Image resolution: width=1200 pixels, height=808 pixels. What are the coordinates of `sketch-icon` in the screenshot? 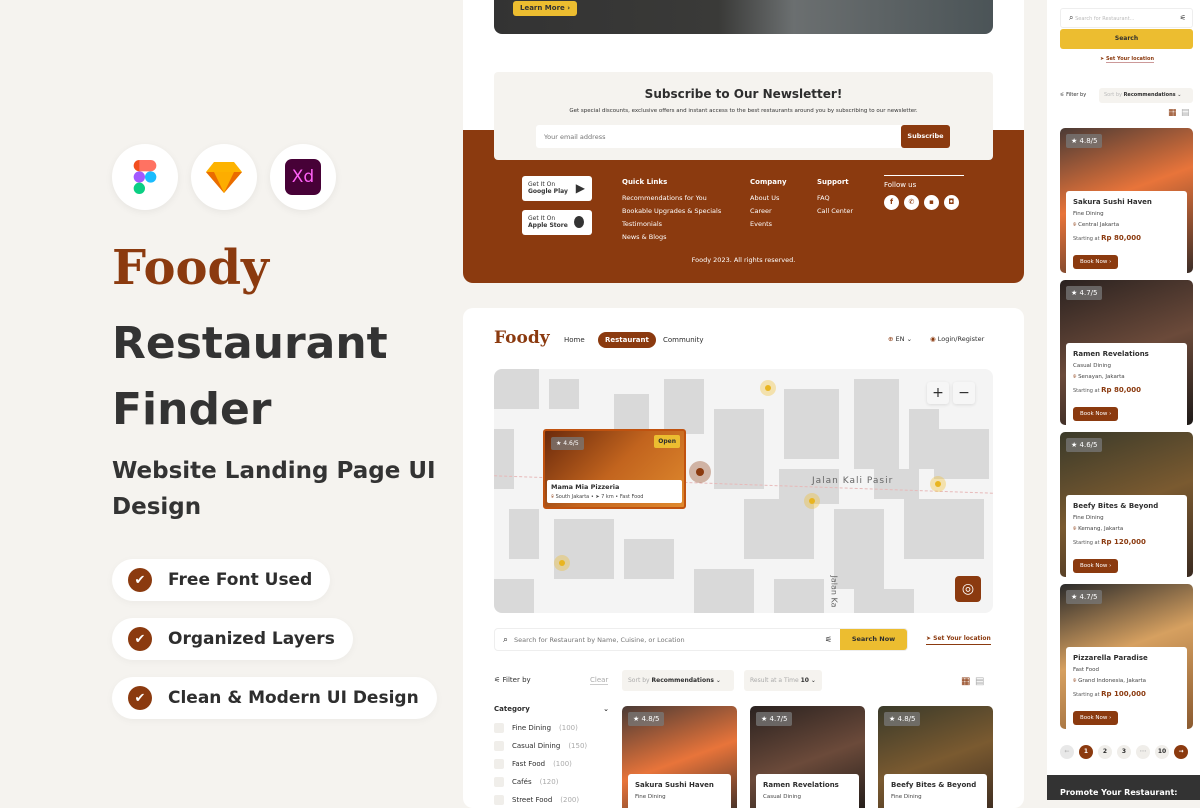 It's located at (224, 177).